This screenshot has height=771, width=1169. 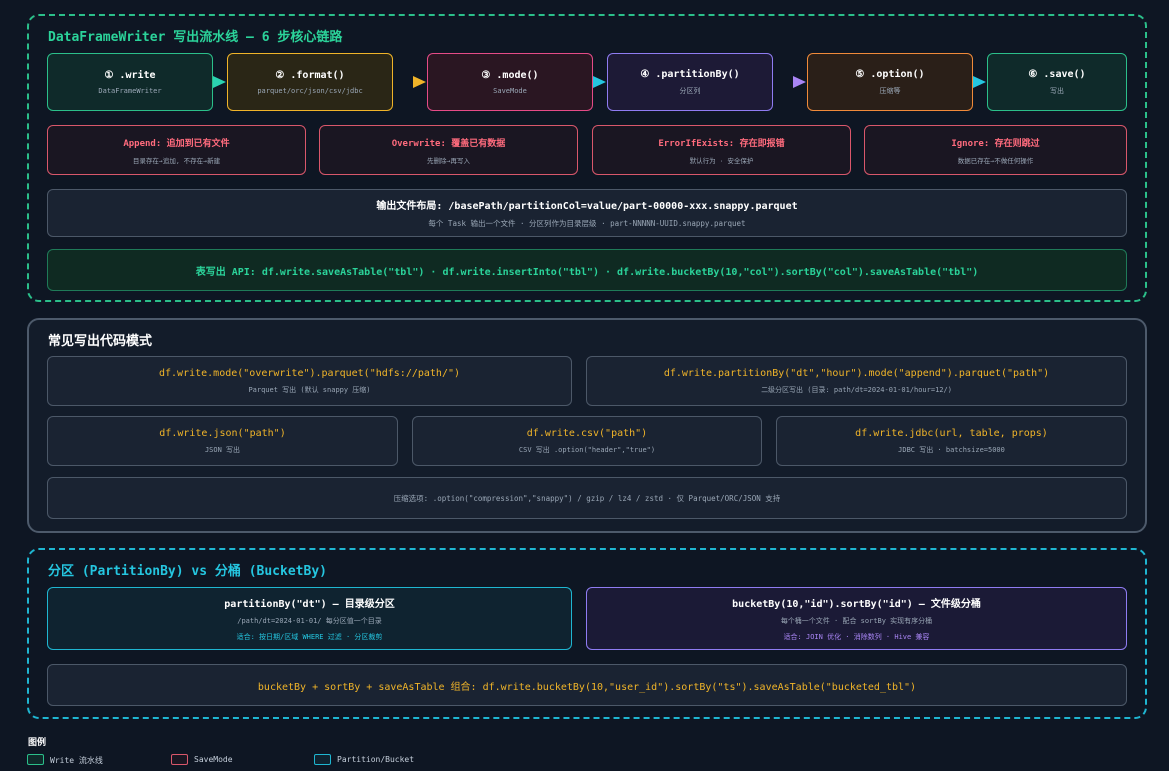 What do you see at coordinates (100, 341) in the screenshot?
I see `patterns-title: 常见写出代码模式` at bounding box center [100, 341].